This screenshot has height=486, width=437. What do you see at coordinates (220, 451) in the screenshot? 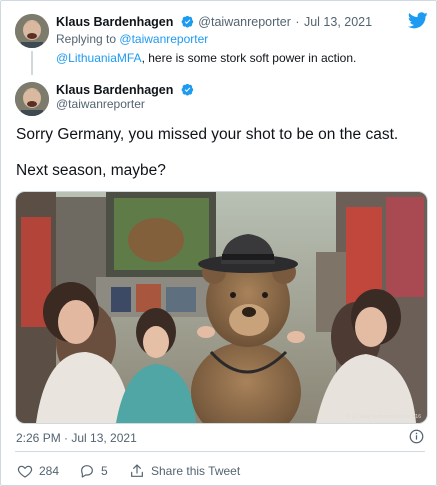
I see `divider` at bounding box center [220, 451].